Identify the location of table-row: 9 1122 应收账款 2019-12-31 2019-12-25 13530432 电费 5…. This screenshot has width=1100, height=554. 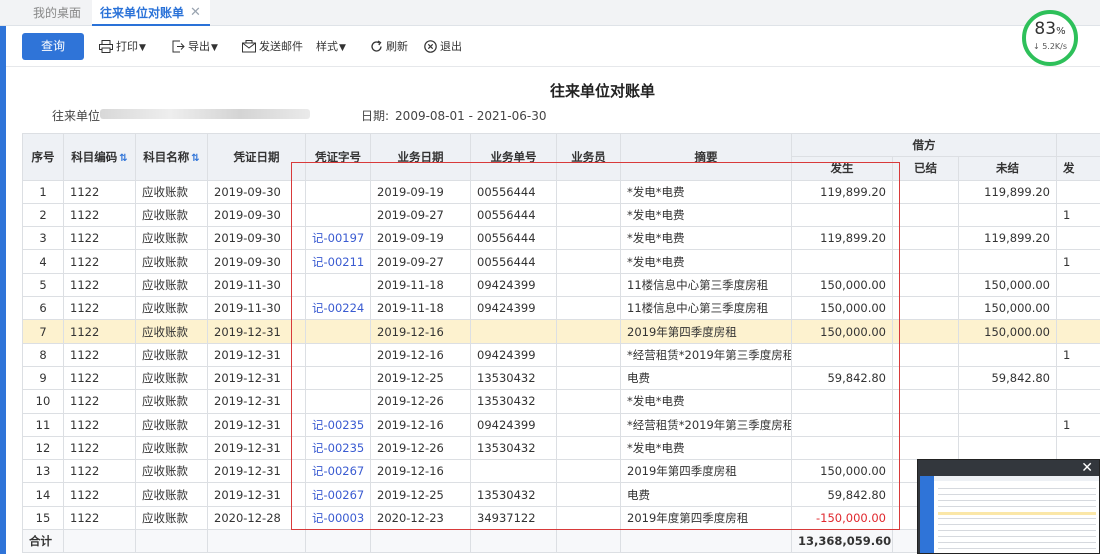
(561, 378).